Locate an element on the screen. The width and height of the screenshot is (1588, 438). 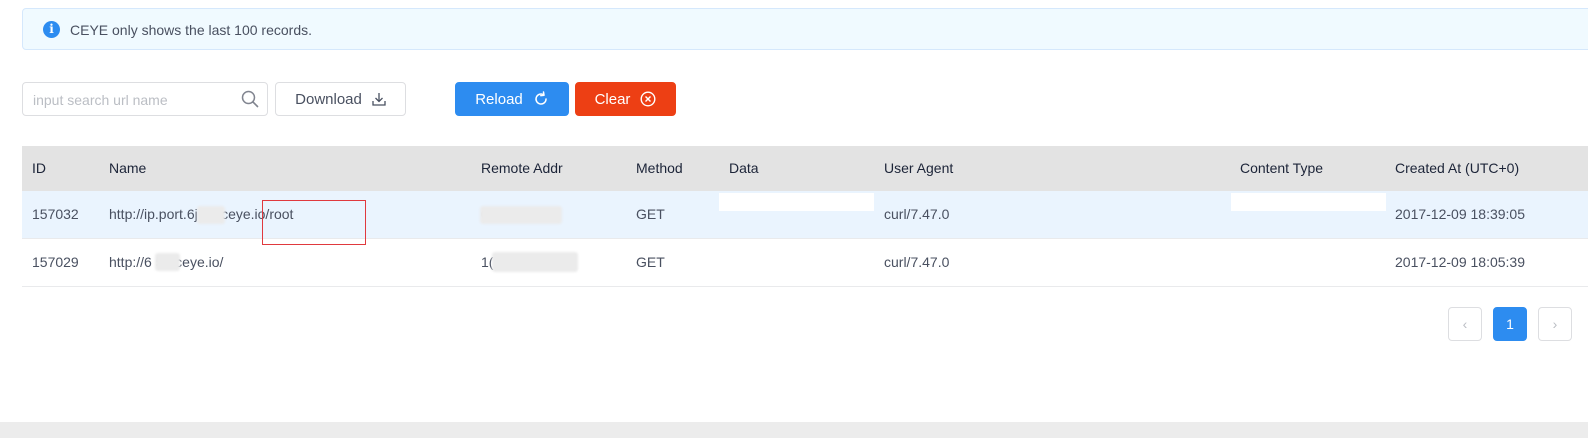
clear-label: Clear is located at coordinates (612, 99).